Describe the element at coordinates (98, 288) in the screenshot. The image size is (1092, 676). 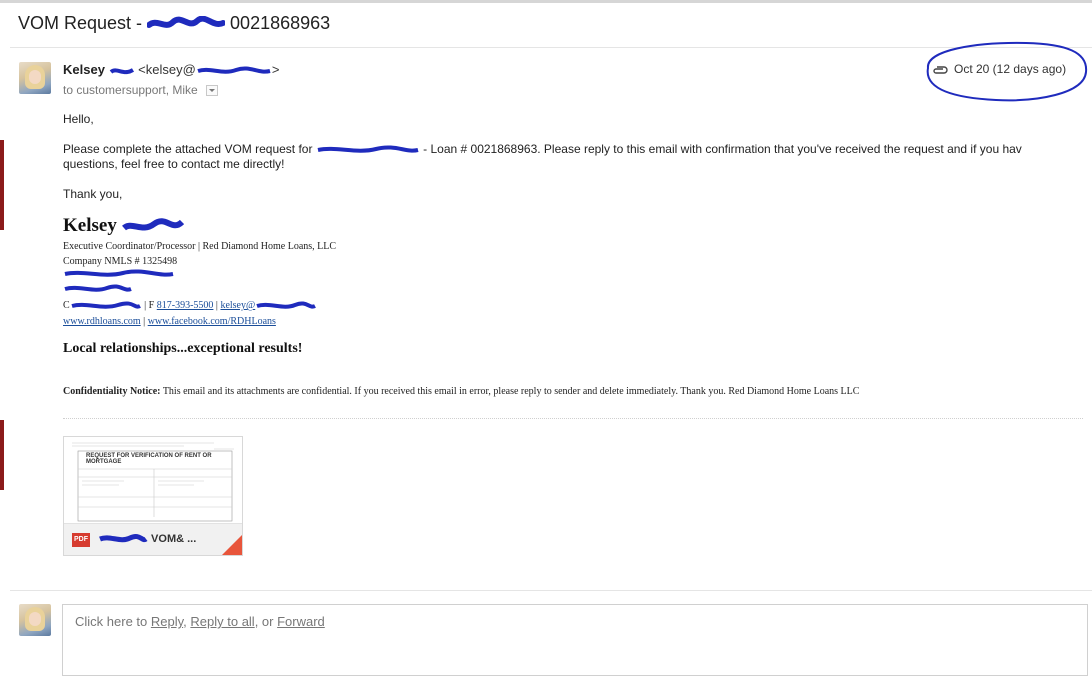
I see `redaction-scribble-city` at that location.